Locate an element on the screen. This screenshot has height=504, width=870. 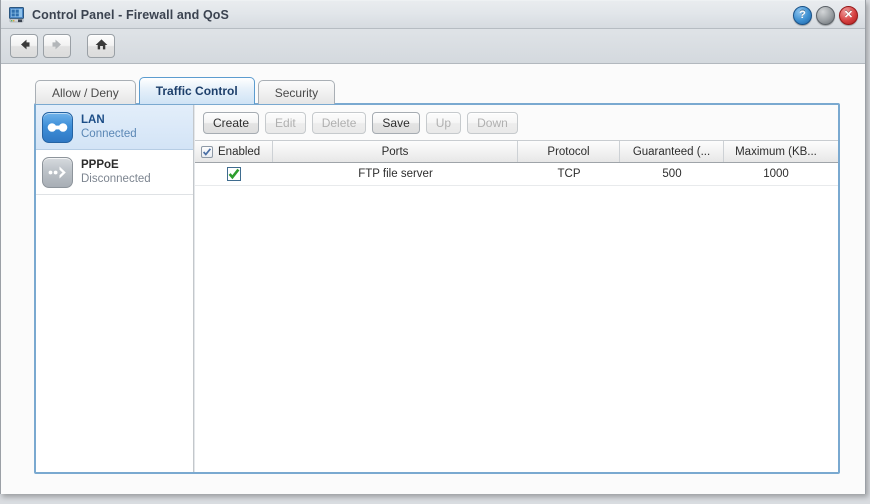
arrow-right-icon is located at coordinates (57, 46).